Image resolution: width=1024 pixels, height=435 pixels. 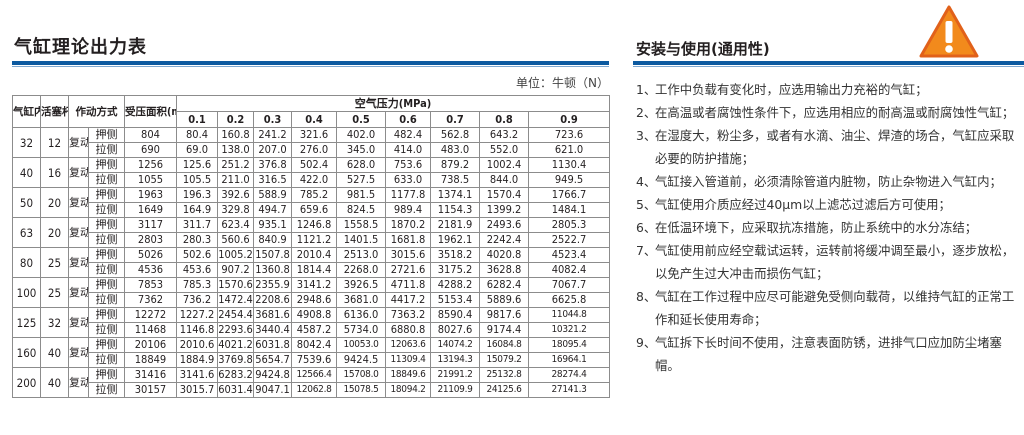 What do you see at coordinates (455, 270) in the screenshot?
I see `force-cell: 3175.2` at bounding box center [455, 270].